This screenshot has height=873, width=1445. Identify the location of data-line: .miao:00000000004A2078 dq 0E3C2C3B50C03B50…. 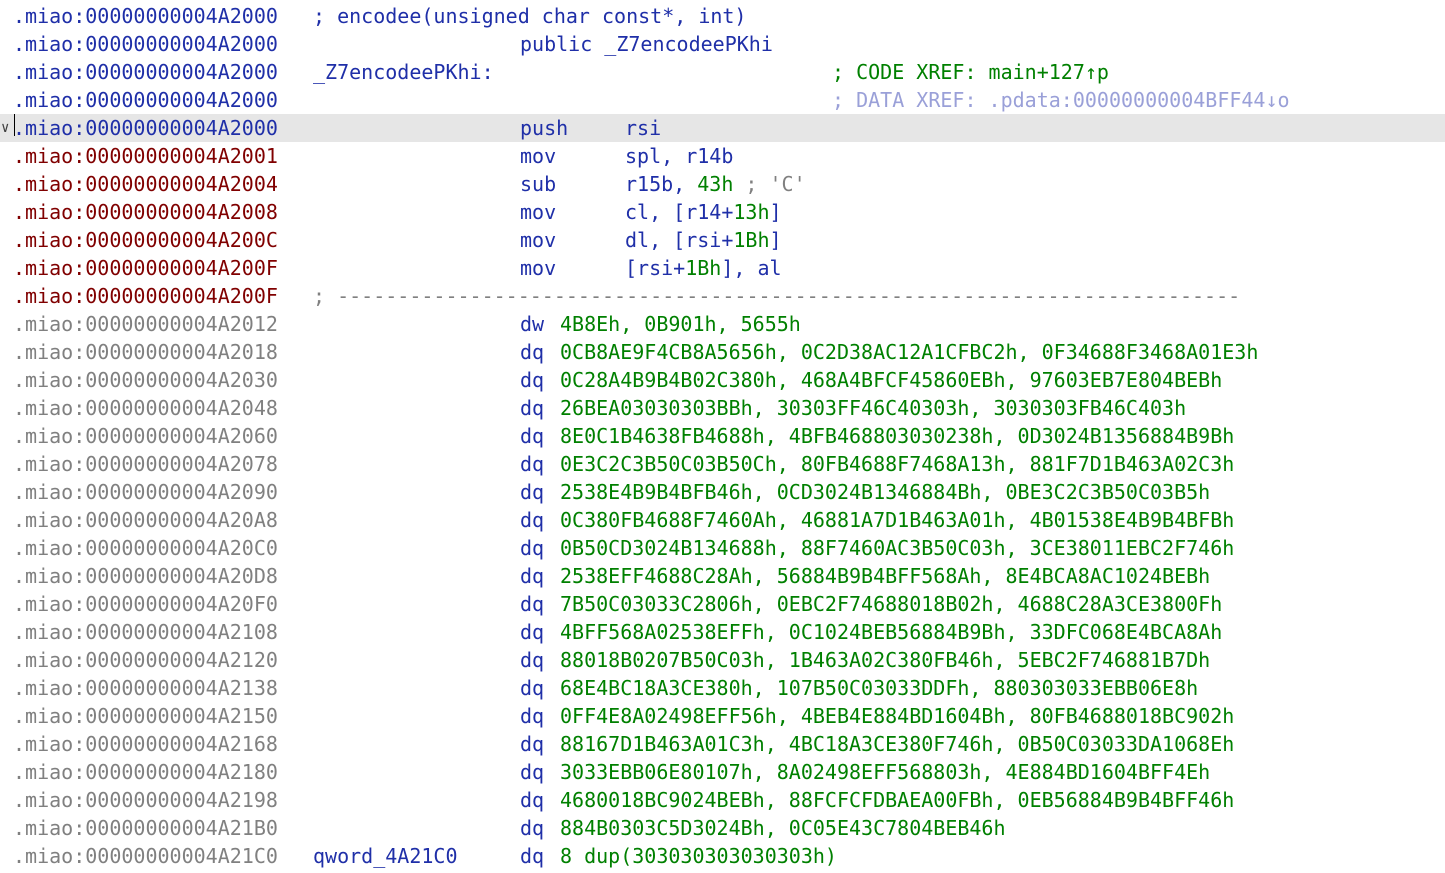
(722, 464).